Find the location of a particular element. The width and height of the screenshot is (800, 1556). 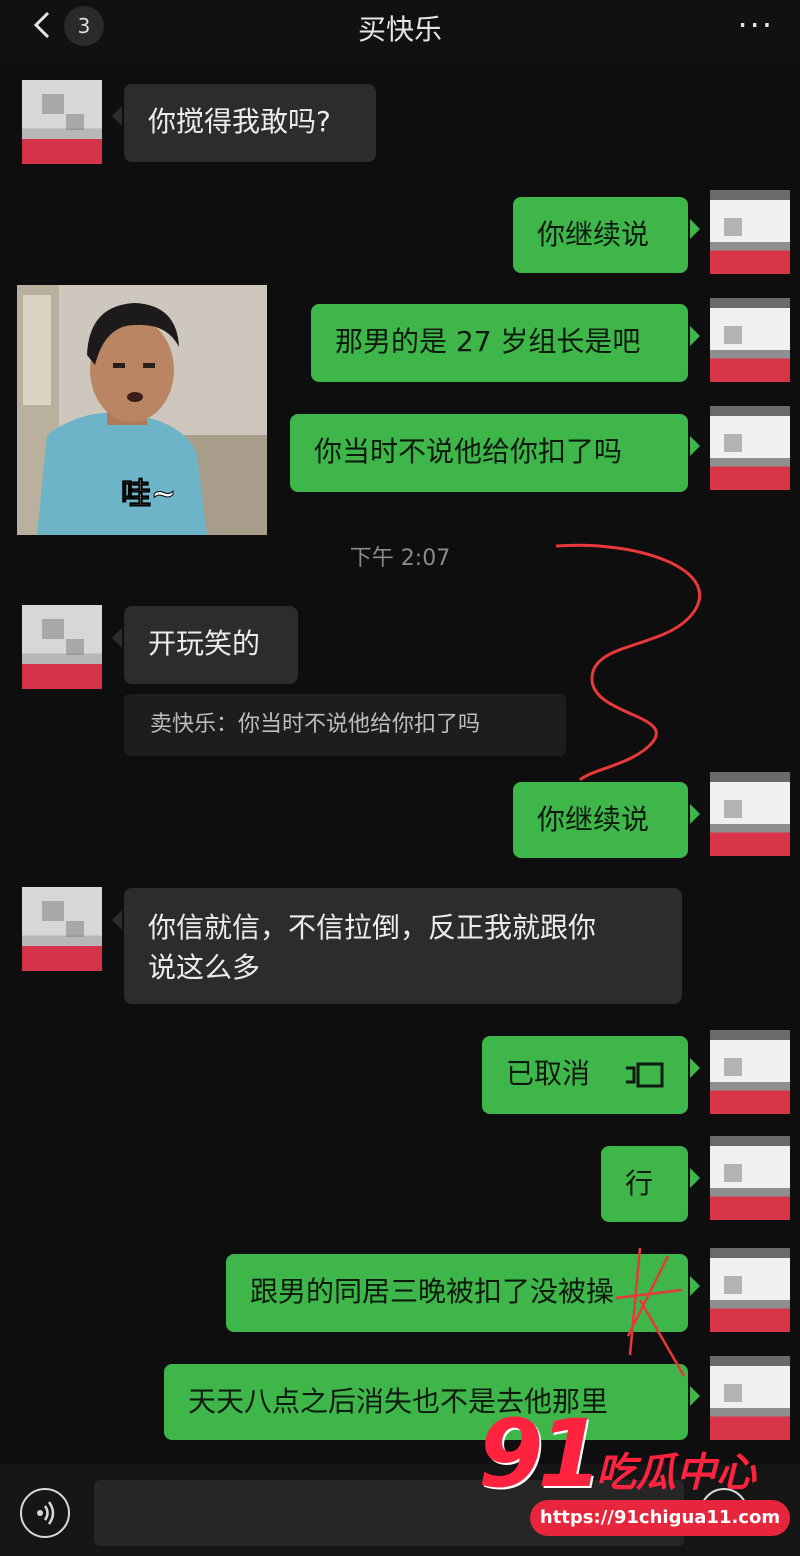

message-bubble-outgoing: 跟男的同居三晚被扣了没被操 is located at coordinates (463, 1293).